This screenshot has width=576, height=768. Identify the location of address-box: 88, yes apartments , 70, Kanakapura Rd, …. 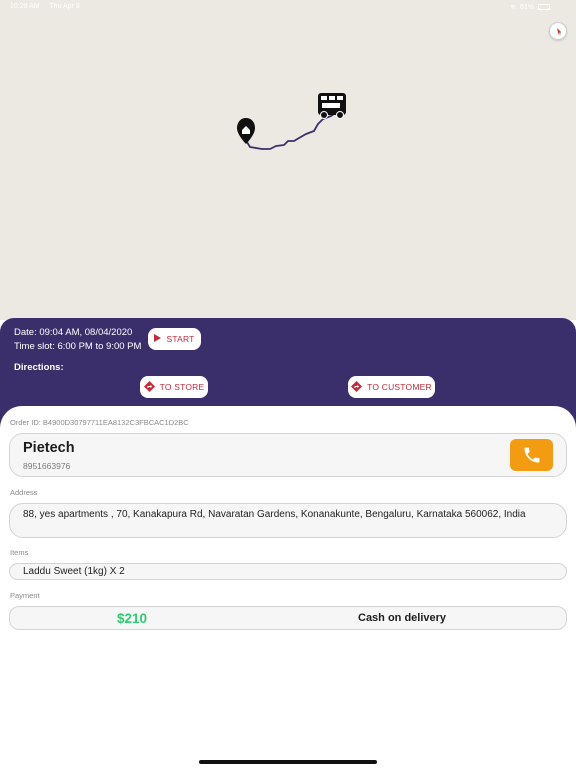
(288, 520).